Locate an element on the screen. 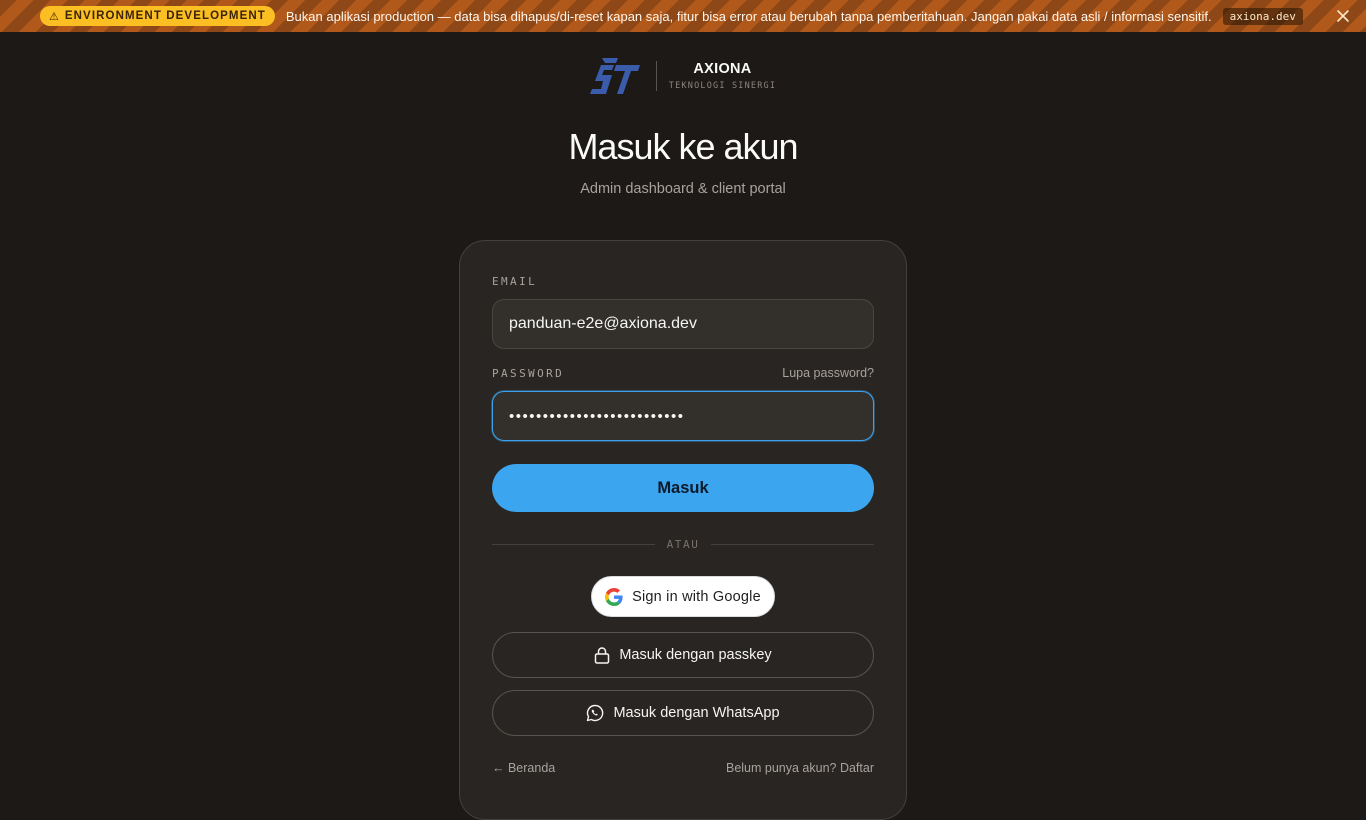 The width and height of the screenshot is (1366, 820). warning-triangle-icon: ⚠ is located at coordinates (54, 16).